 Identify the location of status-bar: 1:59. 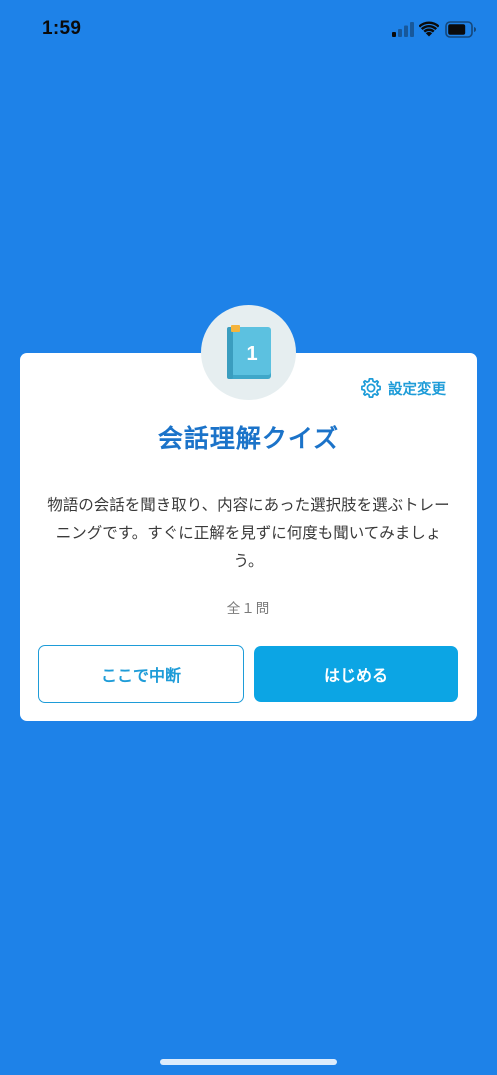
(248, 30).